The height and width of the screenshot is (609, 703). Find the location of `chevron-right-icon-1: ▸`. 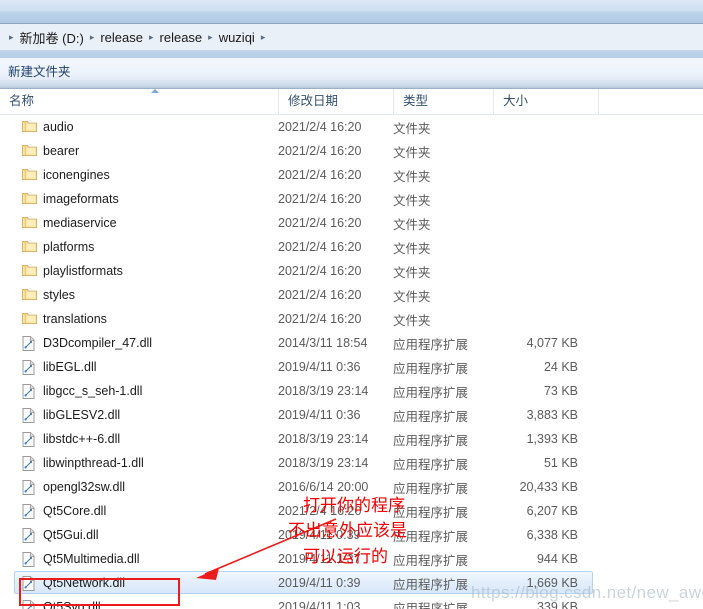

chevron-right-icon-1: ▸ is located at coordinates (92, 37).